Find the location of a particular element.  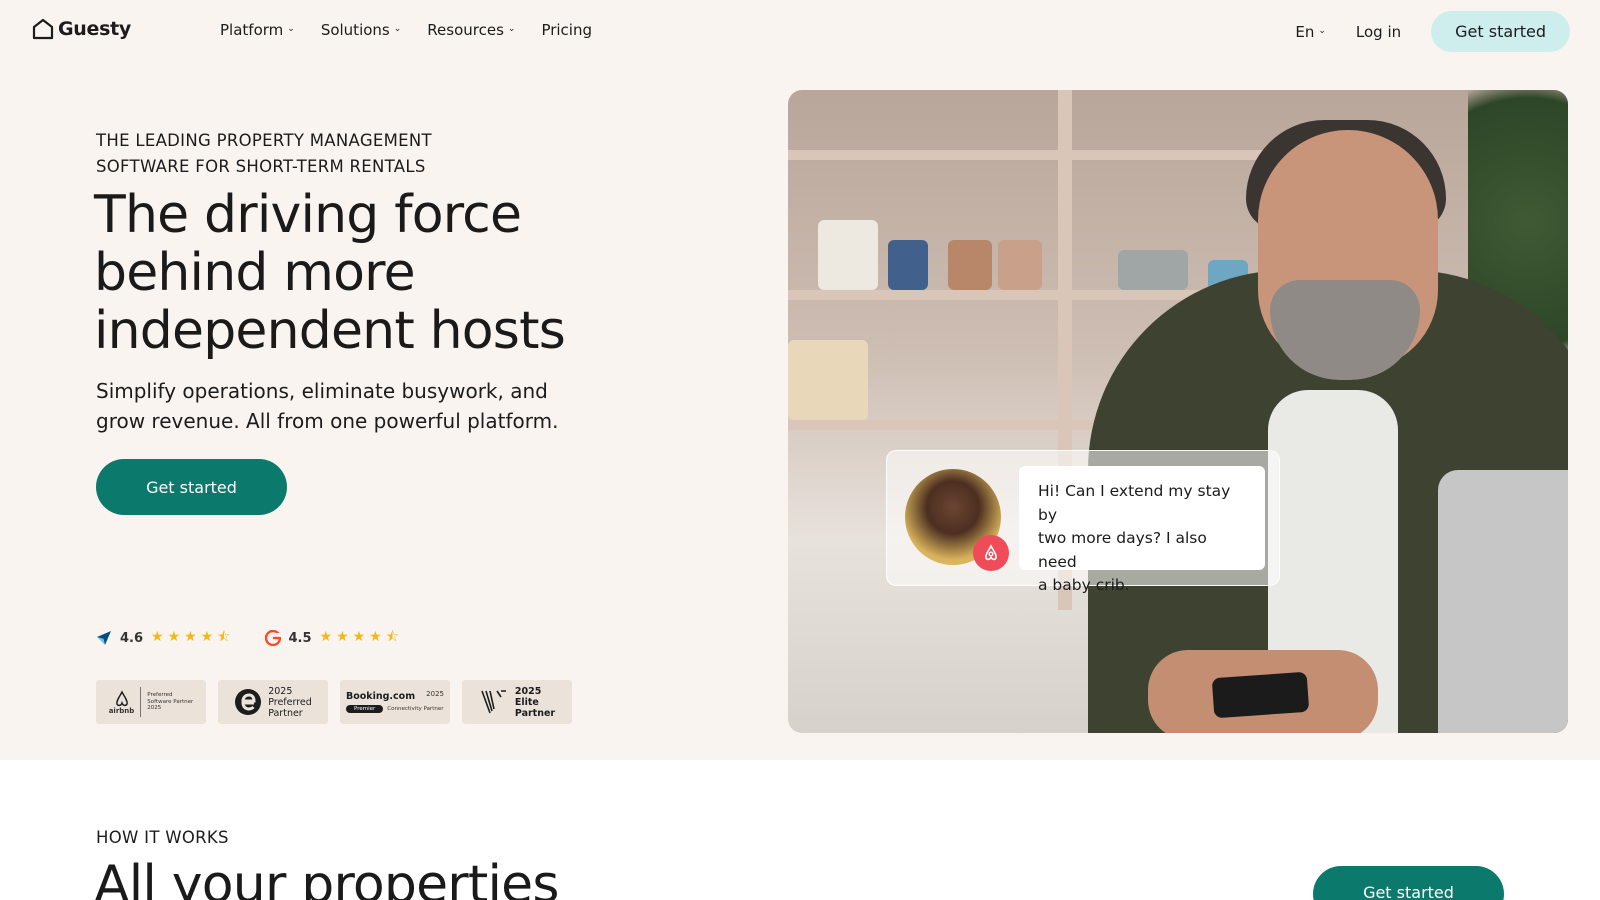

how-get-started-button: Get started is located at coordinates (1408, 883).